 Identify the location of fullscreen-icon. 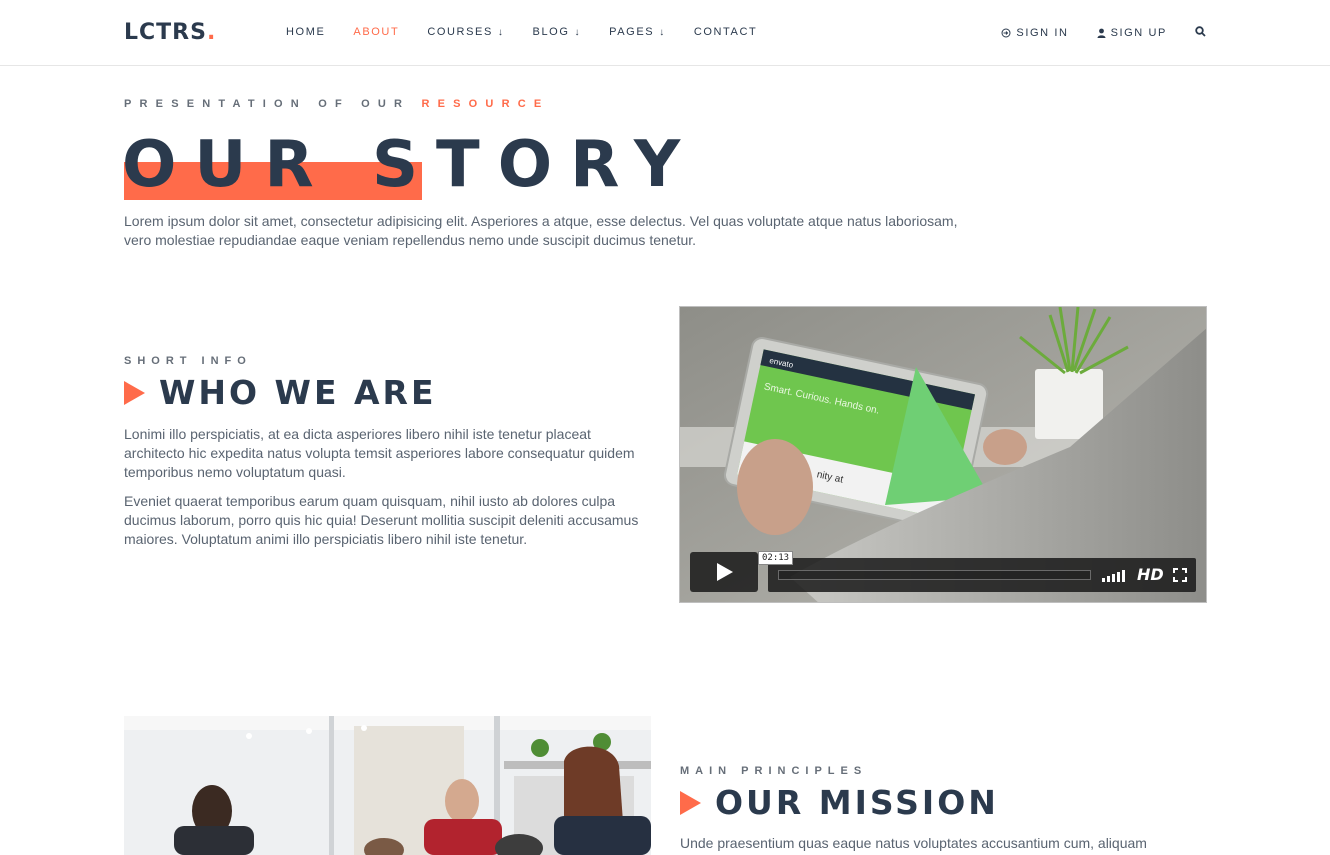
(1180, 576).